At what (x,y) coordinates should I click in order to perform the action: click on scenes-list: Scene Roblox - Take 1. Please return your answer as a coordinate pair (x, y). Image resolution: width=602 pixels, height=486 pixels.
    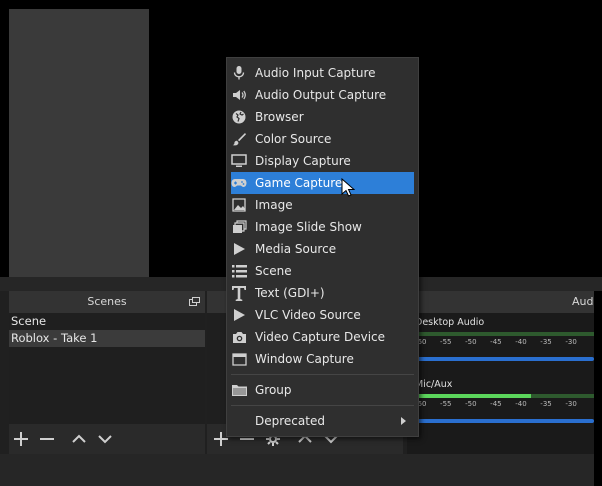
    Looking at the image, I should click on (107, 368).